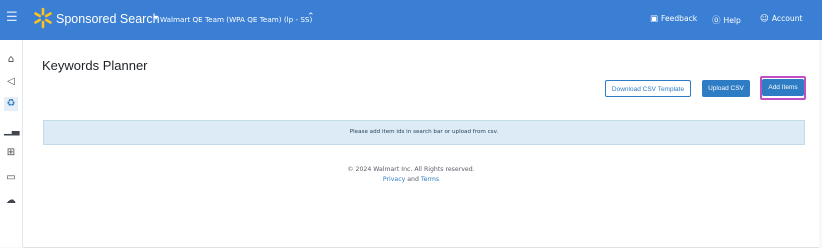  Describe the element at coordinates (726, 88) in the screenshot. I see `upload-csv-button: Upload CSV` at that location.